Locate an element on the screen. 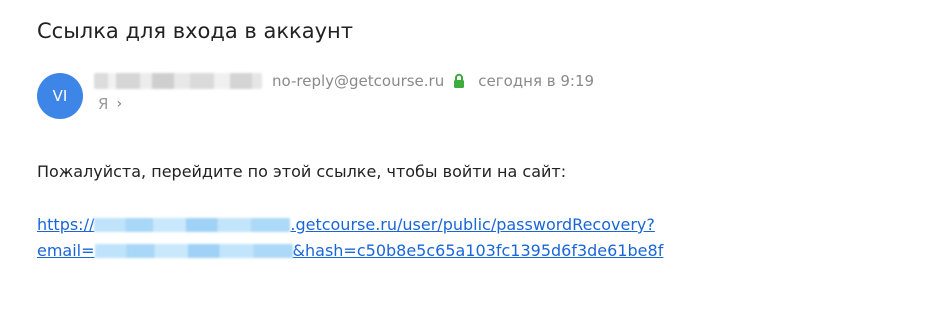 The width and height of the screenshot is (927, 317). redacted-domain is located at coordinates (192, 225).